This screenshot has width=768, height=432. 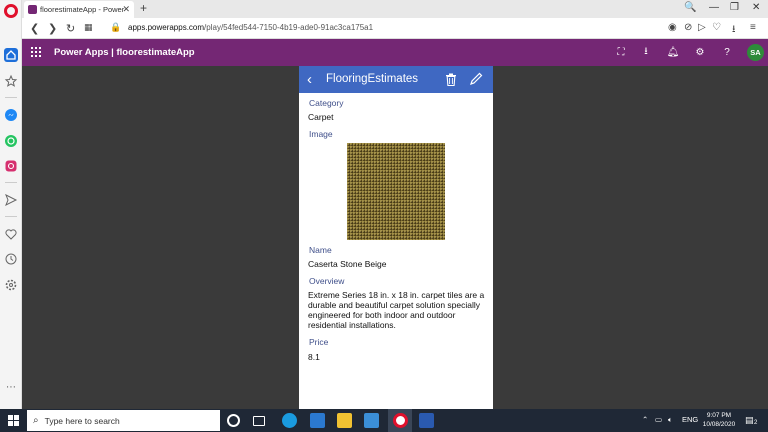 I want to click on more-icon: ⋯, so click(x=11, y=387).